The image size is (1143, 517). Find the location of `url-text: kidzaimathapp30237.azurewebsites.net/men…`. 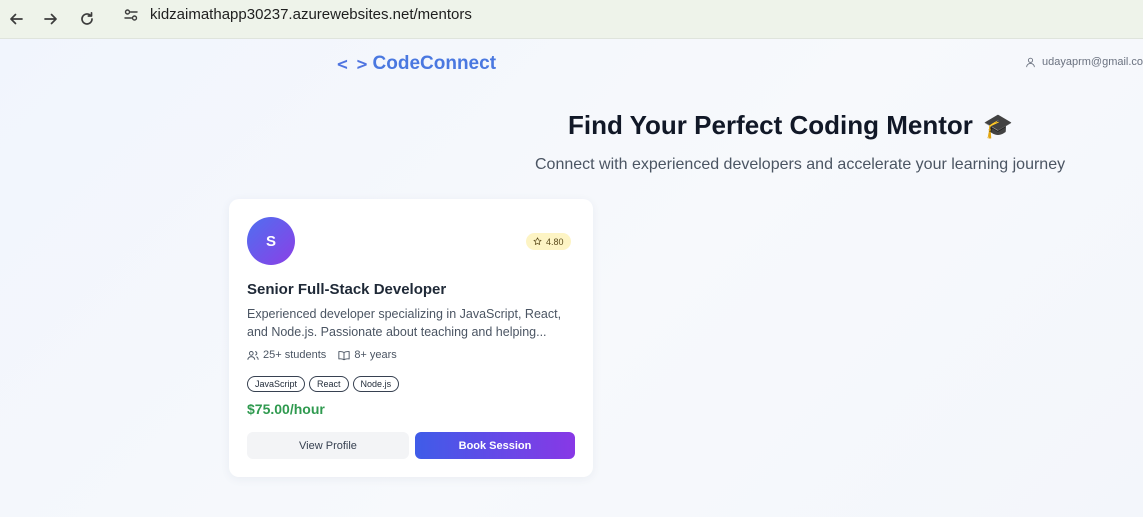

url-text: kidzaimathapp30237.azurewebsites.net/men… is located at coordinates (311, 14).